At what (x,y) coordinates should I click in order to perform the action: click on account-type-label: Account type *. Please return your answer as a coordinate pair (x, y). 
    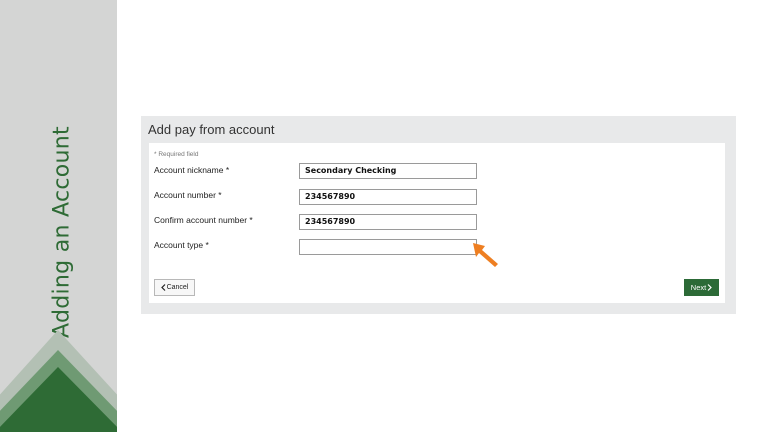
    Looking at the image, I should click on (181, 245).